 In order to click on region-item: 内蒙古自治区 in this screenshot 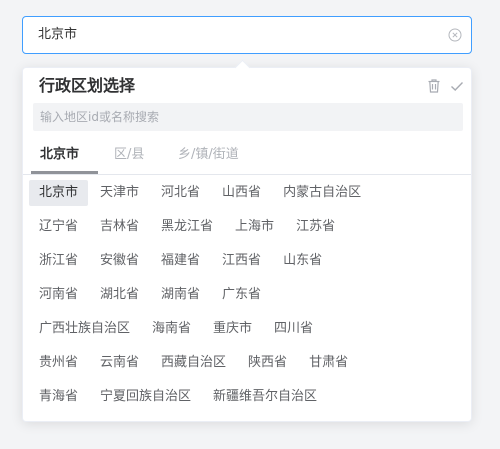, I will do `click(322, 193)`.